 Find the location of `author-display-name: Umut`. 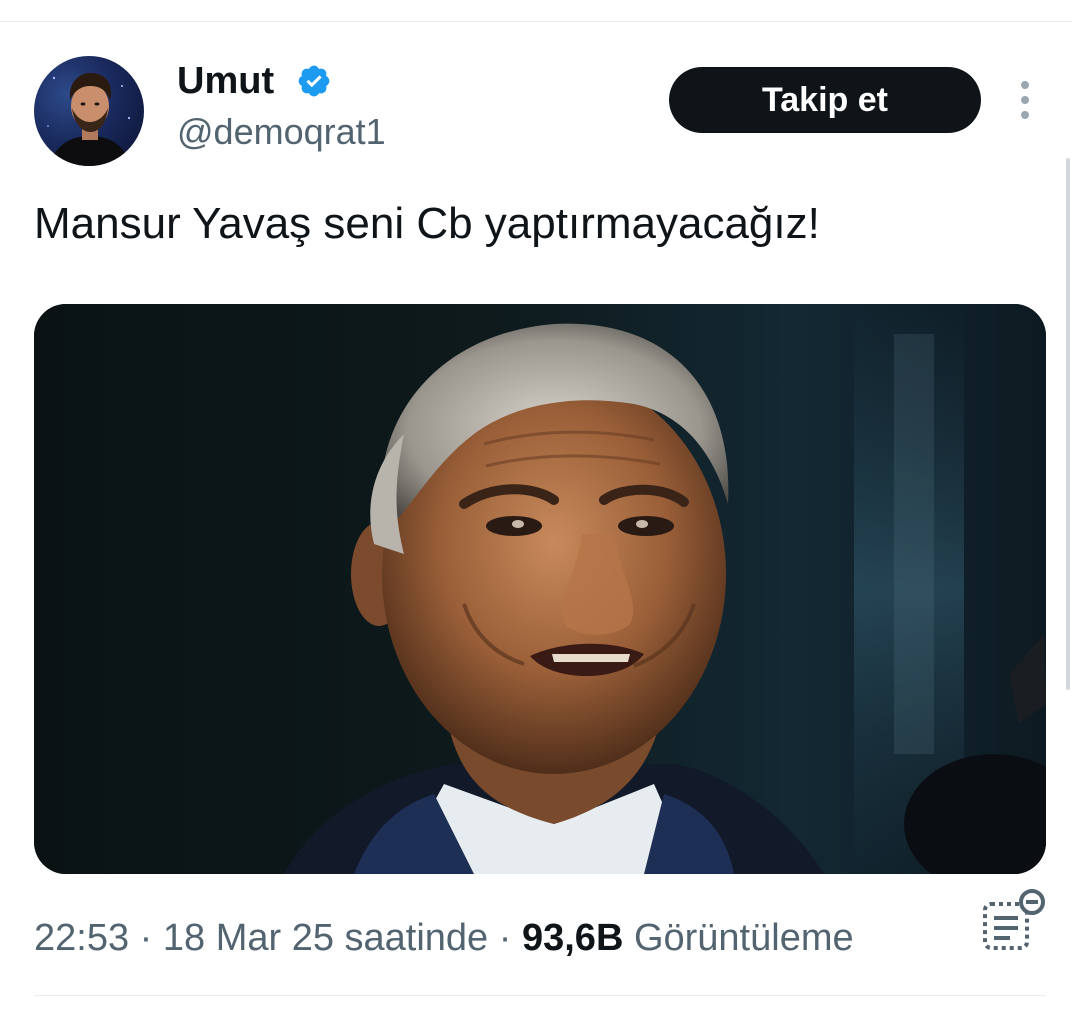

author-display-name: Umut is located at coordinates (225, 81).